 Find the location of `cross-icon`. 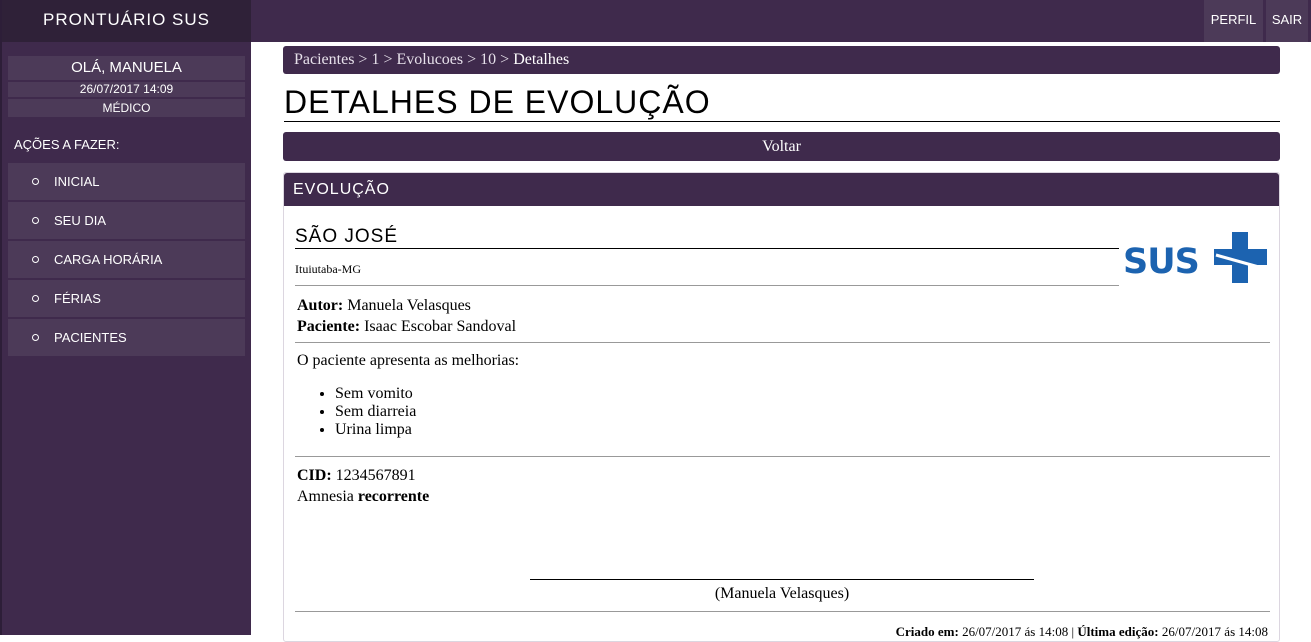

cross-icon is located at coordinates (1240, 257).